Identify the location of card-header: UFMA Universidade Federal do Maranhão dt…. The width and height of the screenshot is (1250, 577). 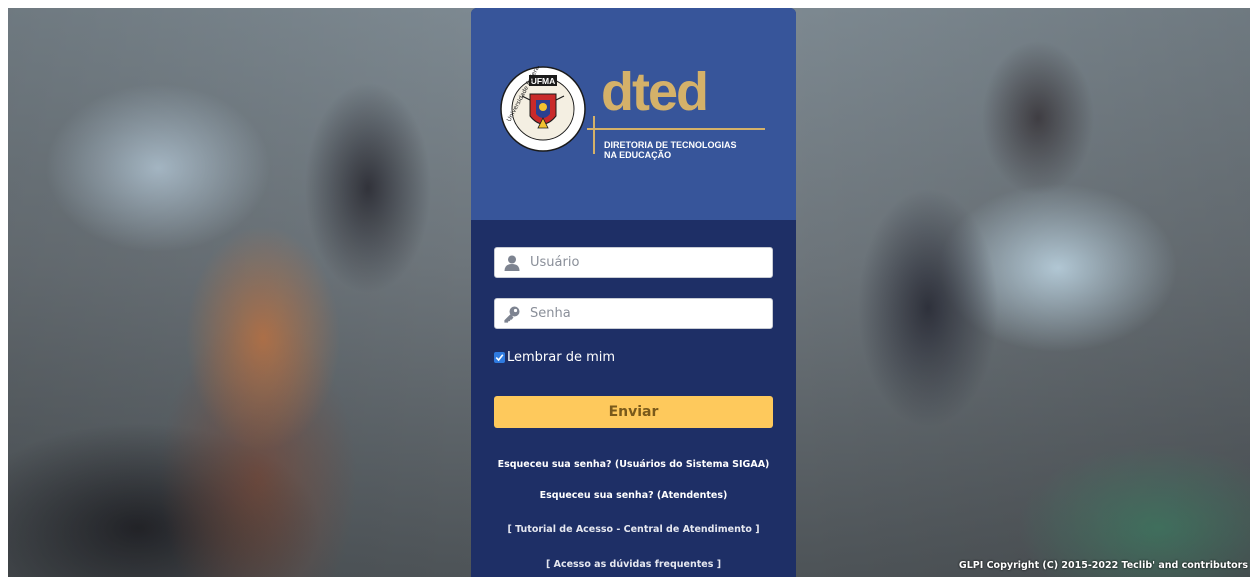
(633, 114).